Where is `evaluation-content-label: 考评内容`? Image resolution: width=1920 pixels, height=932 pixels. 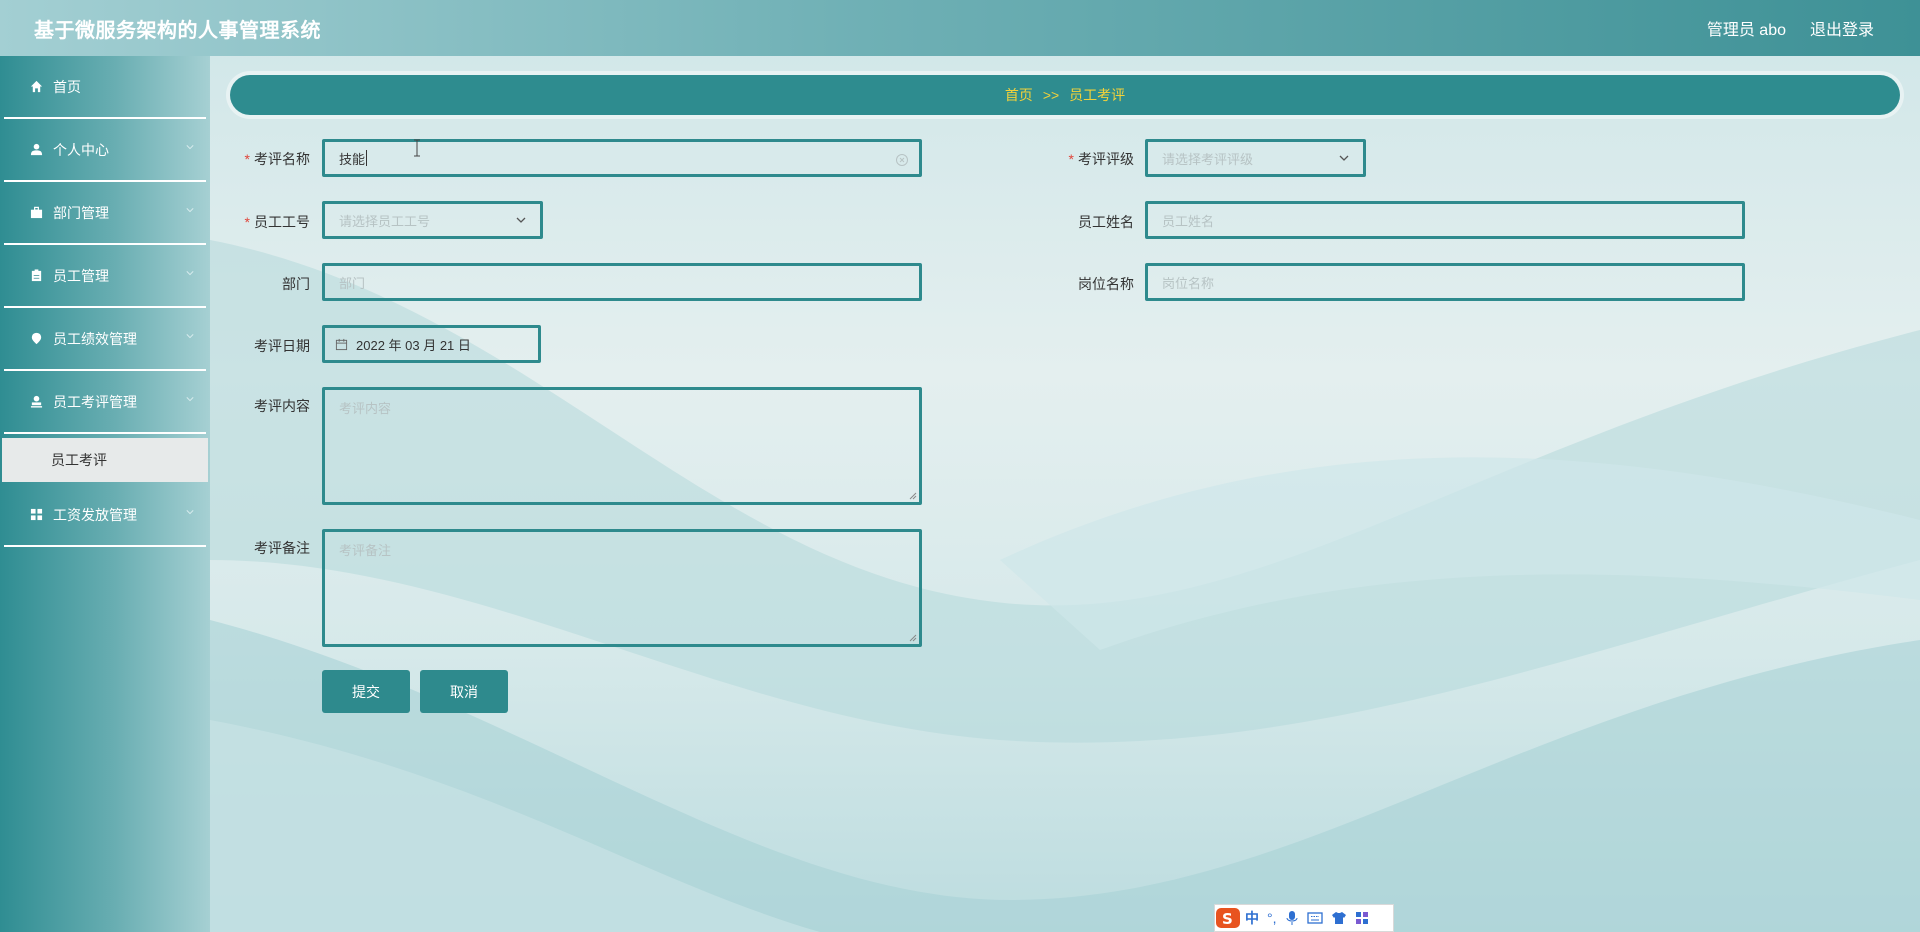 evaluation-content-label: 考评内容 is located at coordinates (282, 406).